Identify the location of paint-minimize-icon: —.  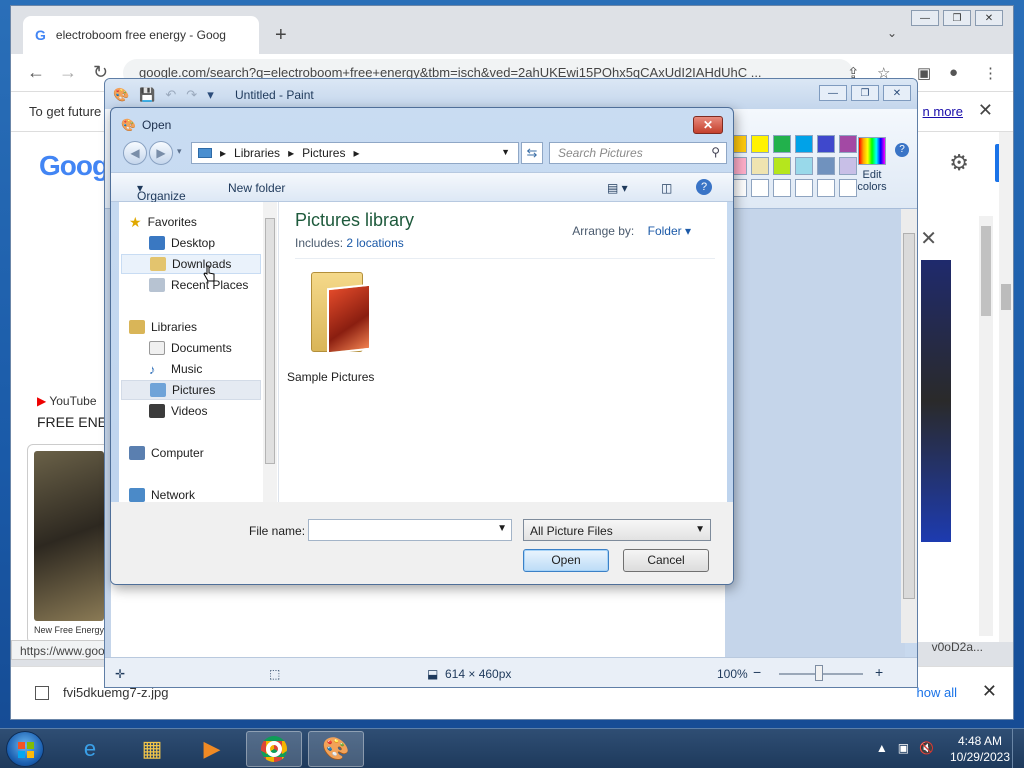
(833, 93).